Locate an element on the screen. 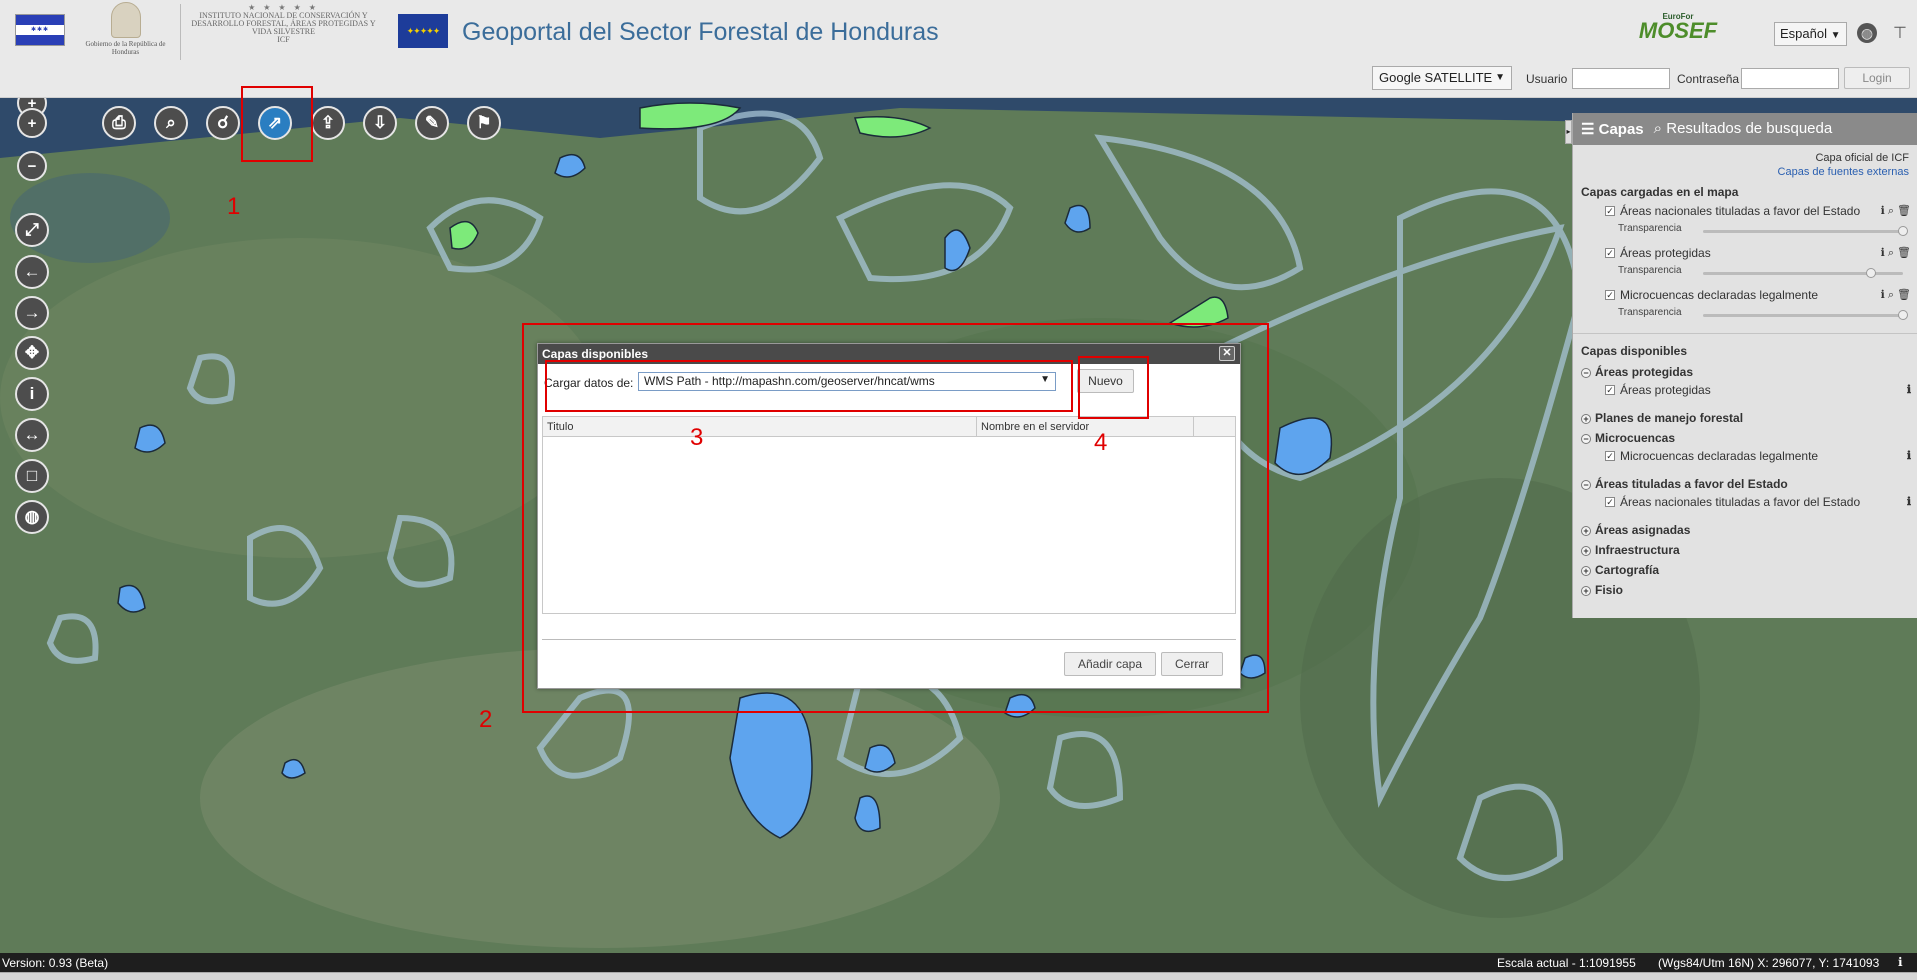 The width and height of the screenshot is (1917, 980). group-microcuencas: − Microcuencas is located at coordinates (1745, 438).